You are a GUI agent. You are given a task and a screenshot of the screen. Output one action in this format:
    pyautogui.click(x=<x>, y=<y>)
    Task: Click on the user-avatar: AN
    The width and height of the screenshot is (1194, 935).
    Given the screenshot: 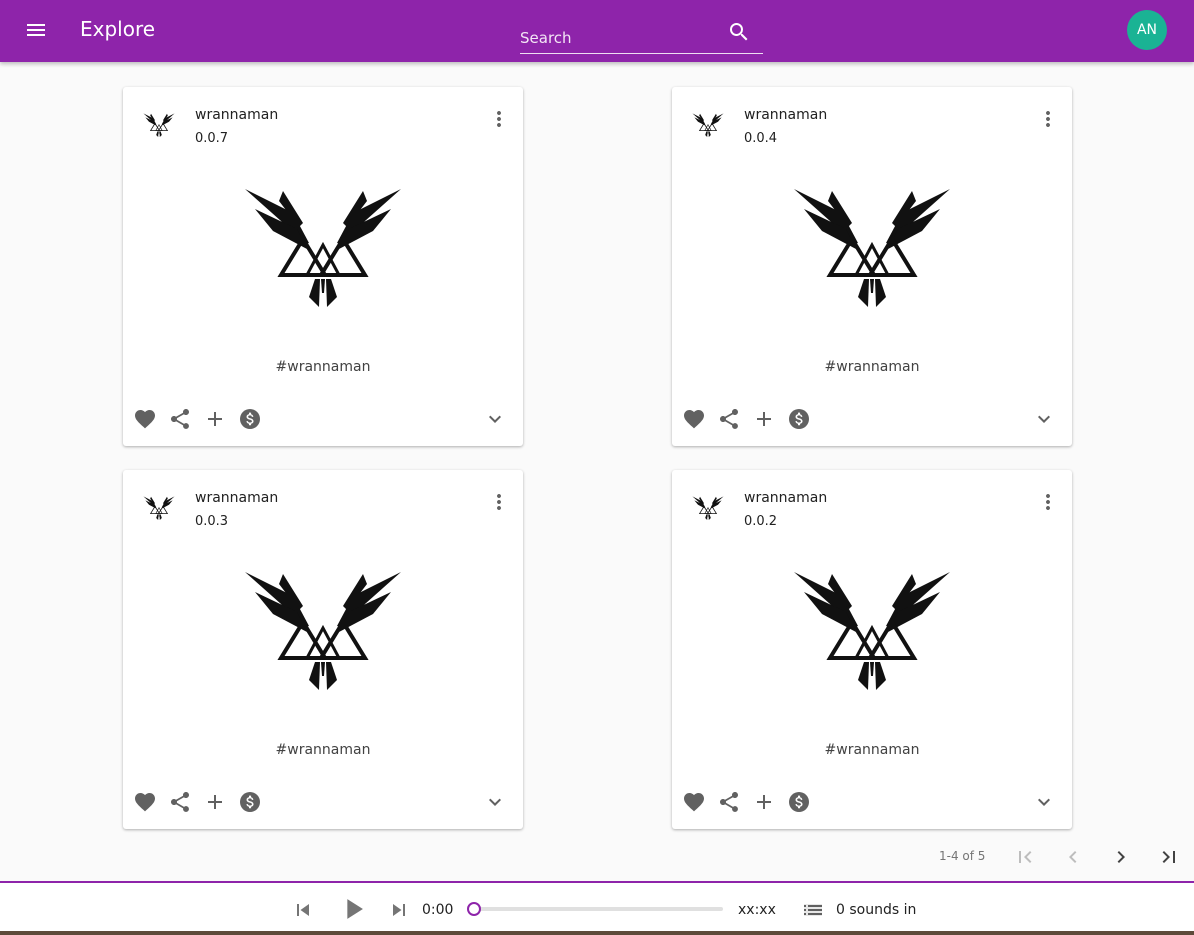 What is the action you would take?
    pyautogui.click(x=1147, y=30)
    